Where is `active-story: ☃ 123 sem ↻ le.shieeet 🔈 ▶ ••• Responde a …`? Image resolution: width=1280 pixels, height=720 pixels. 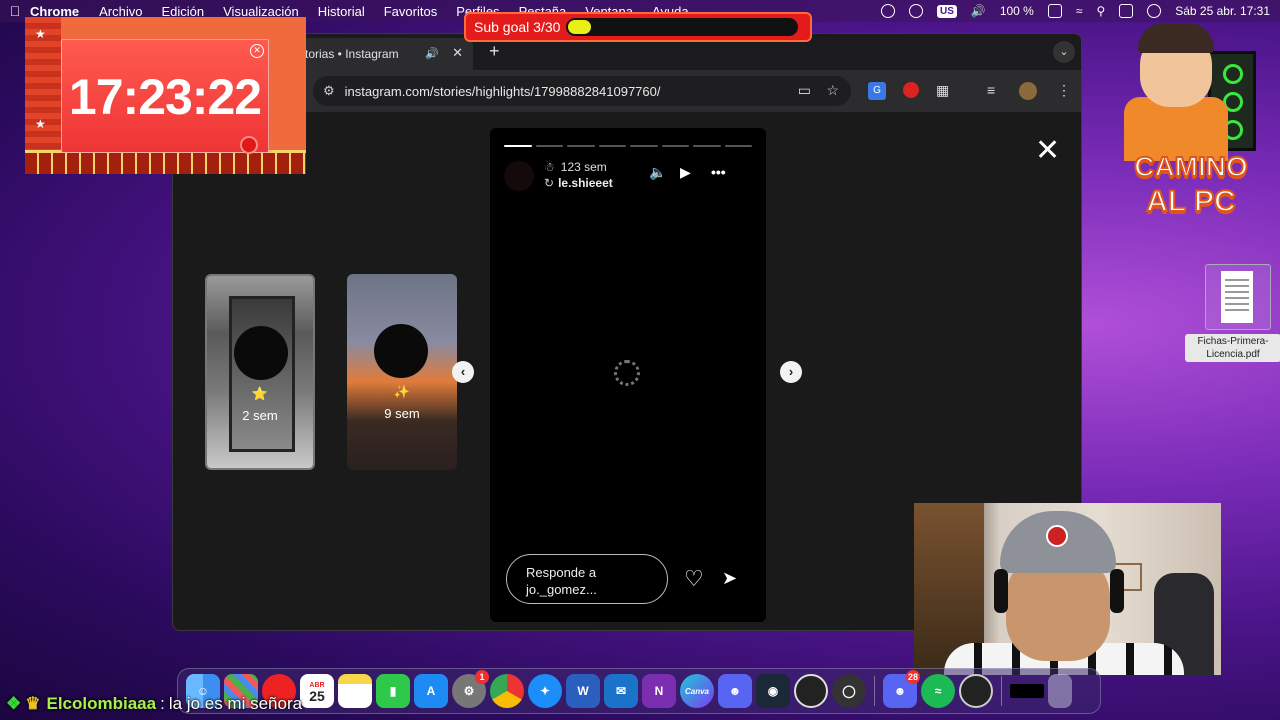
active-story: ☃ 123 sem ↻ le.shieeet 🔈 ▶ ••• Responde a … is located at coordinates (628, 375).